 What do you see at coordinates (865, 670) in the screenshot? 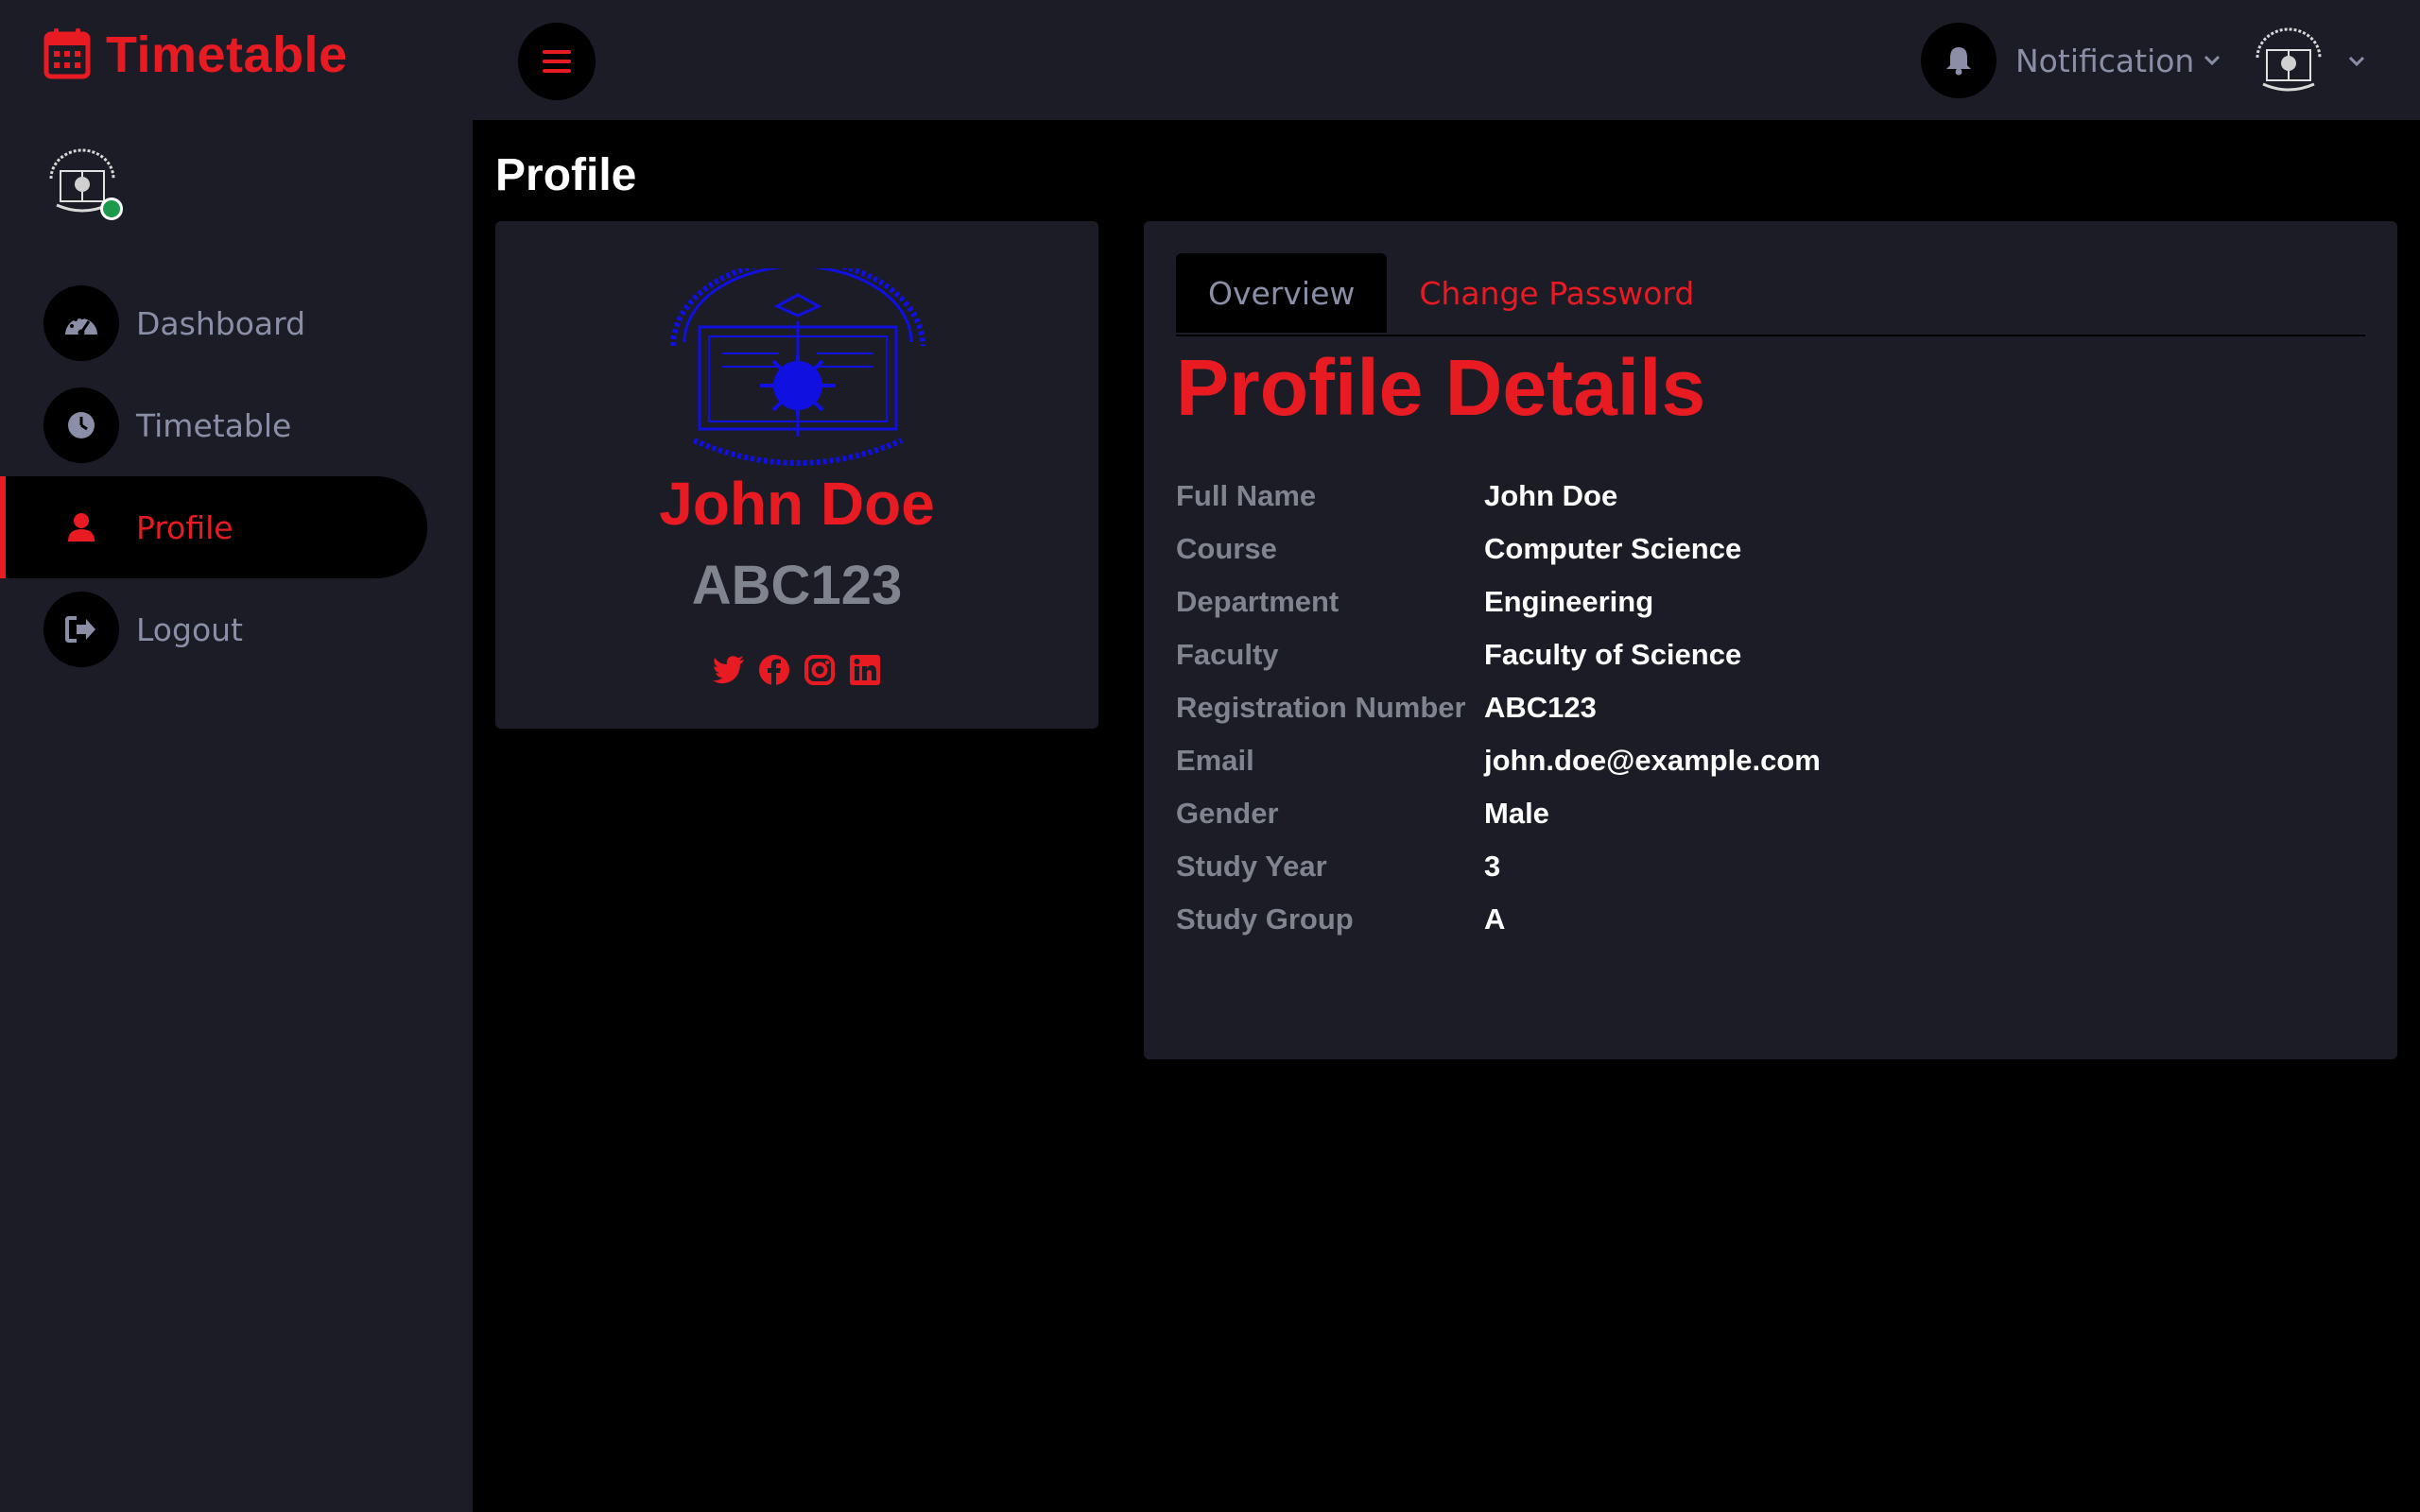
I see `linkedin-icon` at bounding box center [865, 670].